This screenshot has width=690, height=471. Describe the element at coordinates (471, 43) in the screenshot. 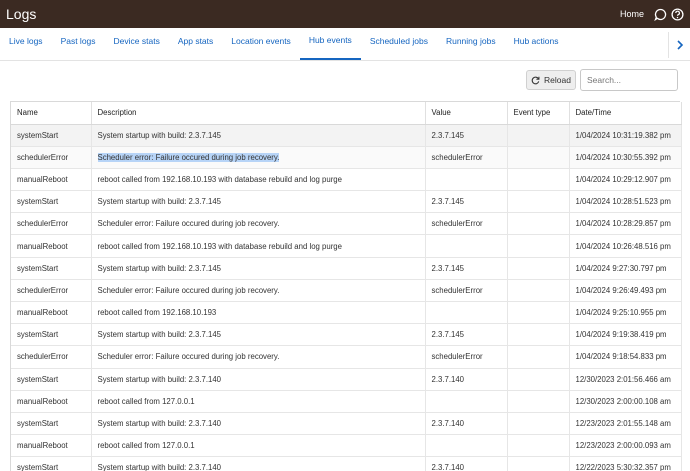

I see `tab-running-jobs: Running jobs` at that location.